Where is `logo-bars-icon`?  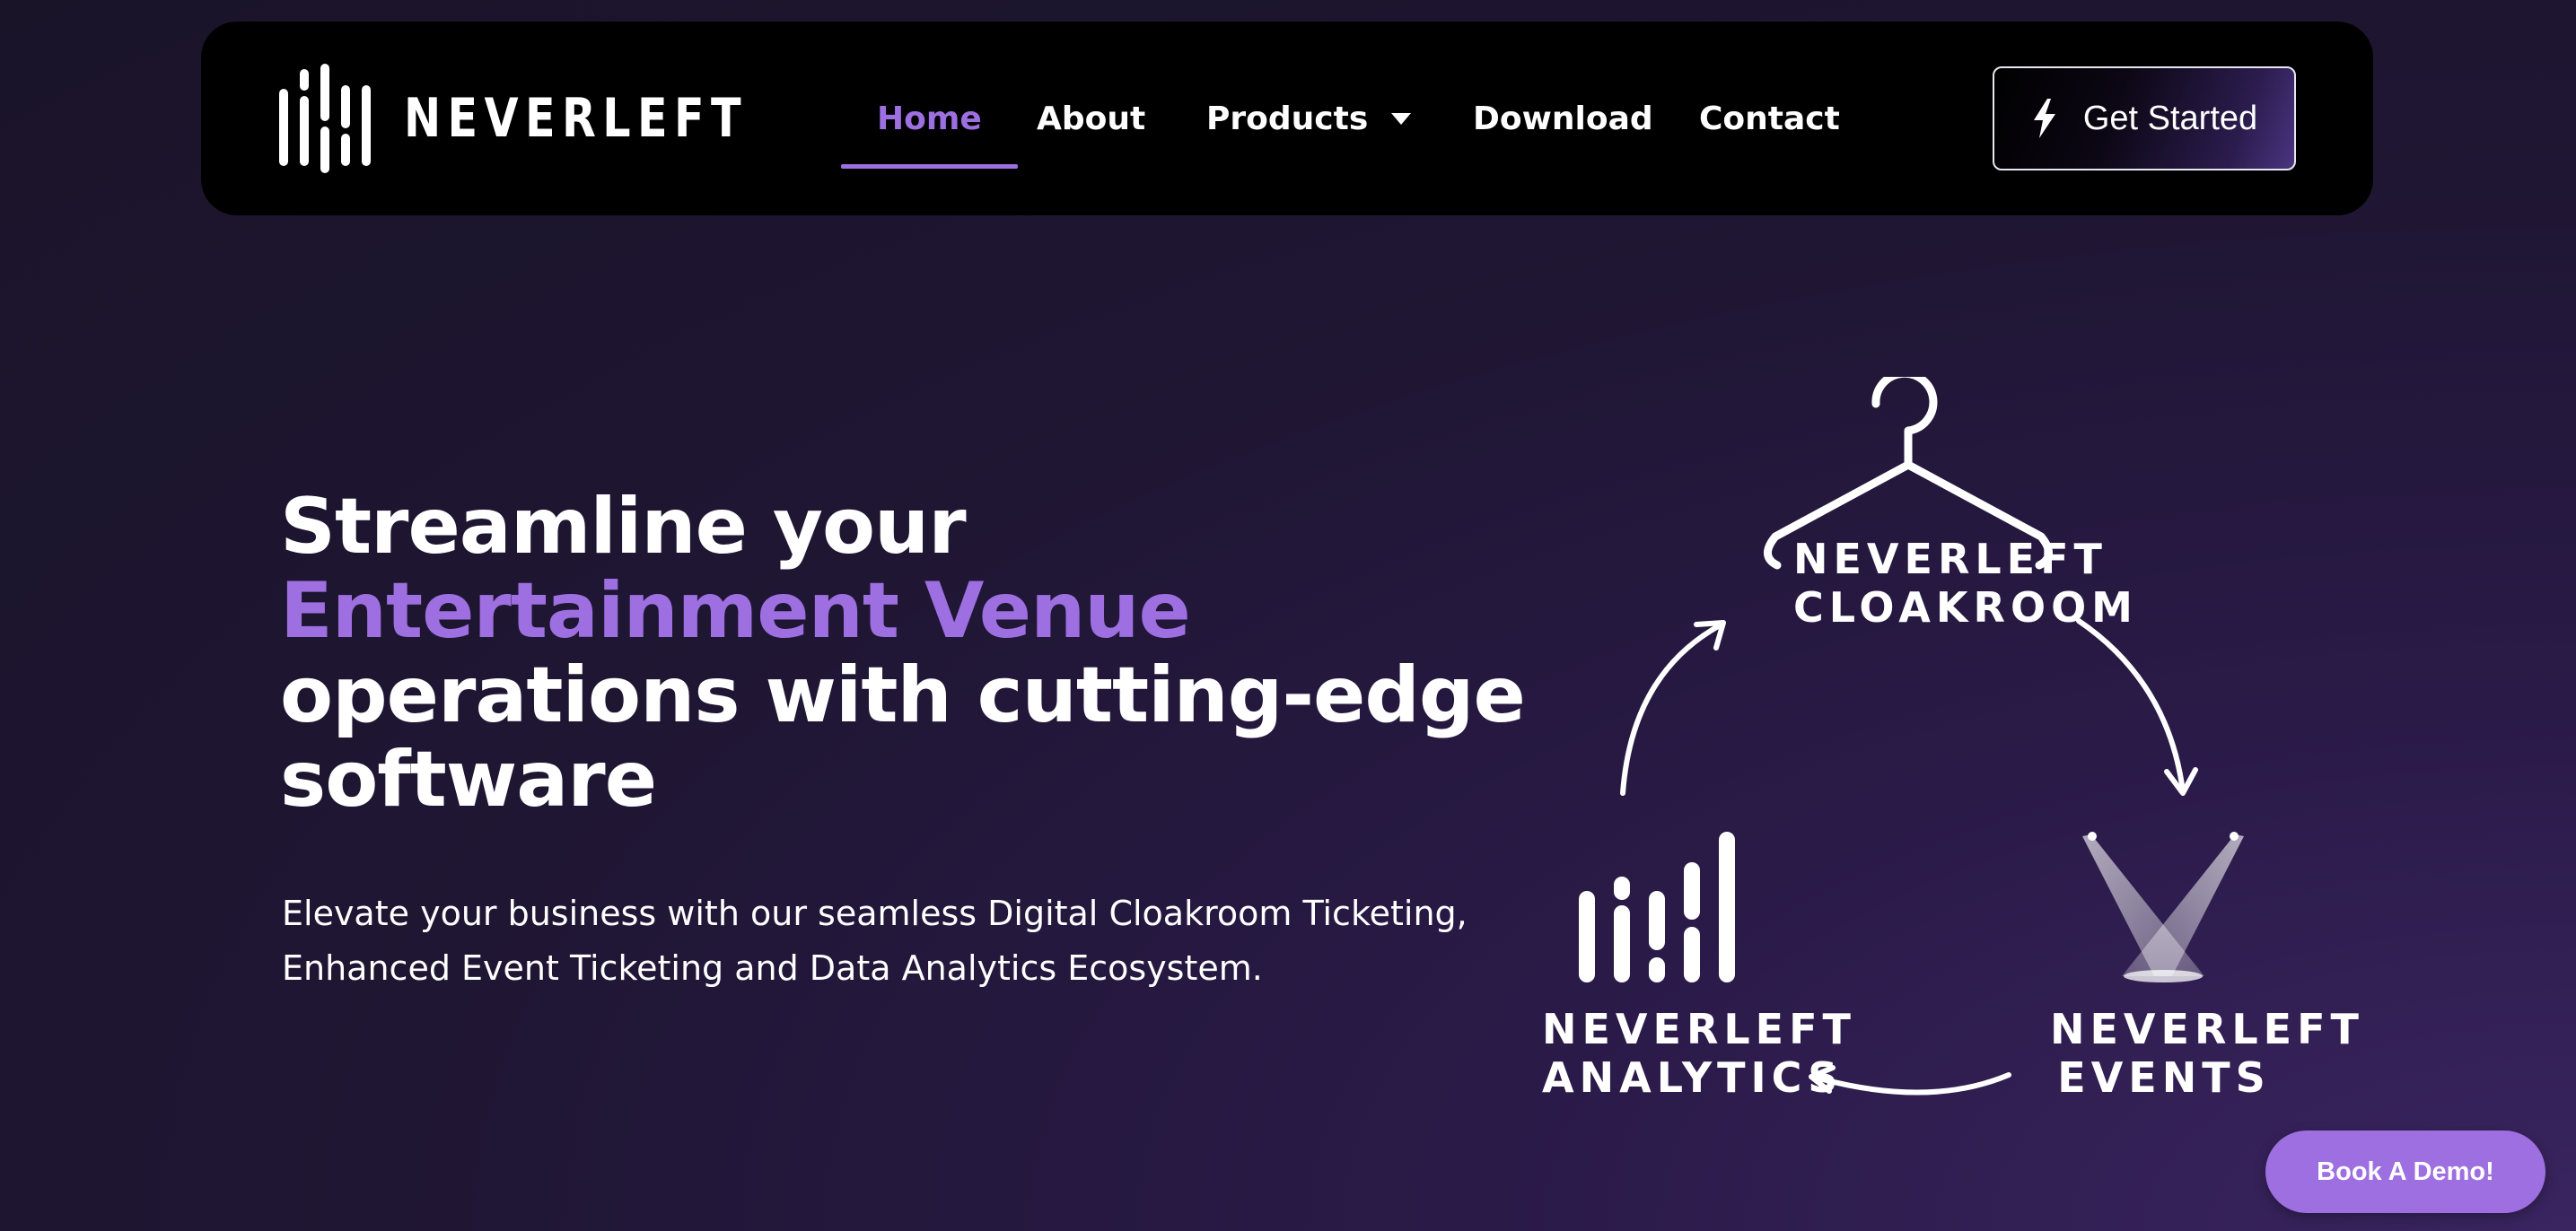
logo-bars-icon is located at coordinates (325, 118).